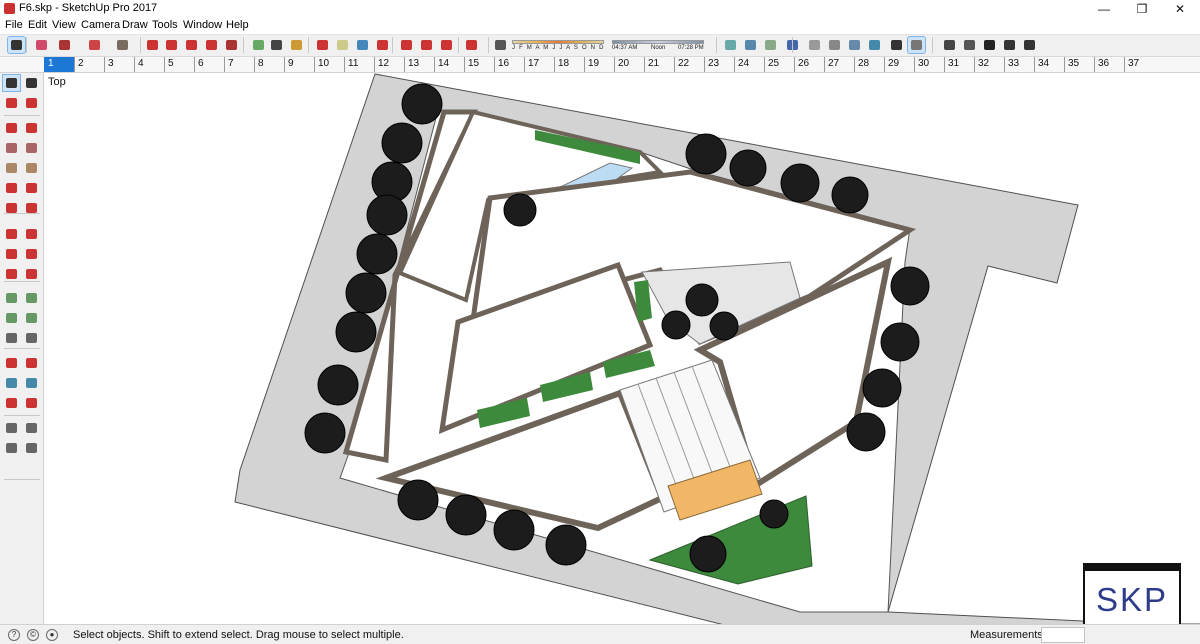 Image resolution: width=1200 pixels, height=644 pixels. What do you see at coordinates (599, 64) in the screenshot?
I see `scene-tab-19: 19` at bounding box center [599, 64].